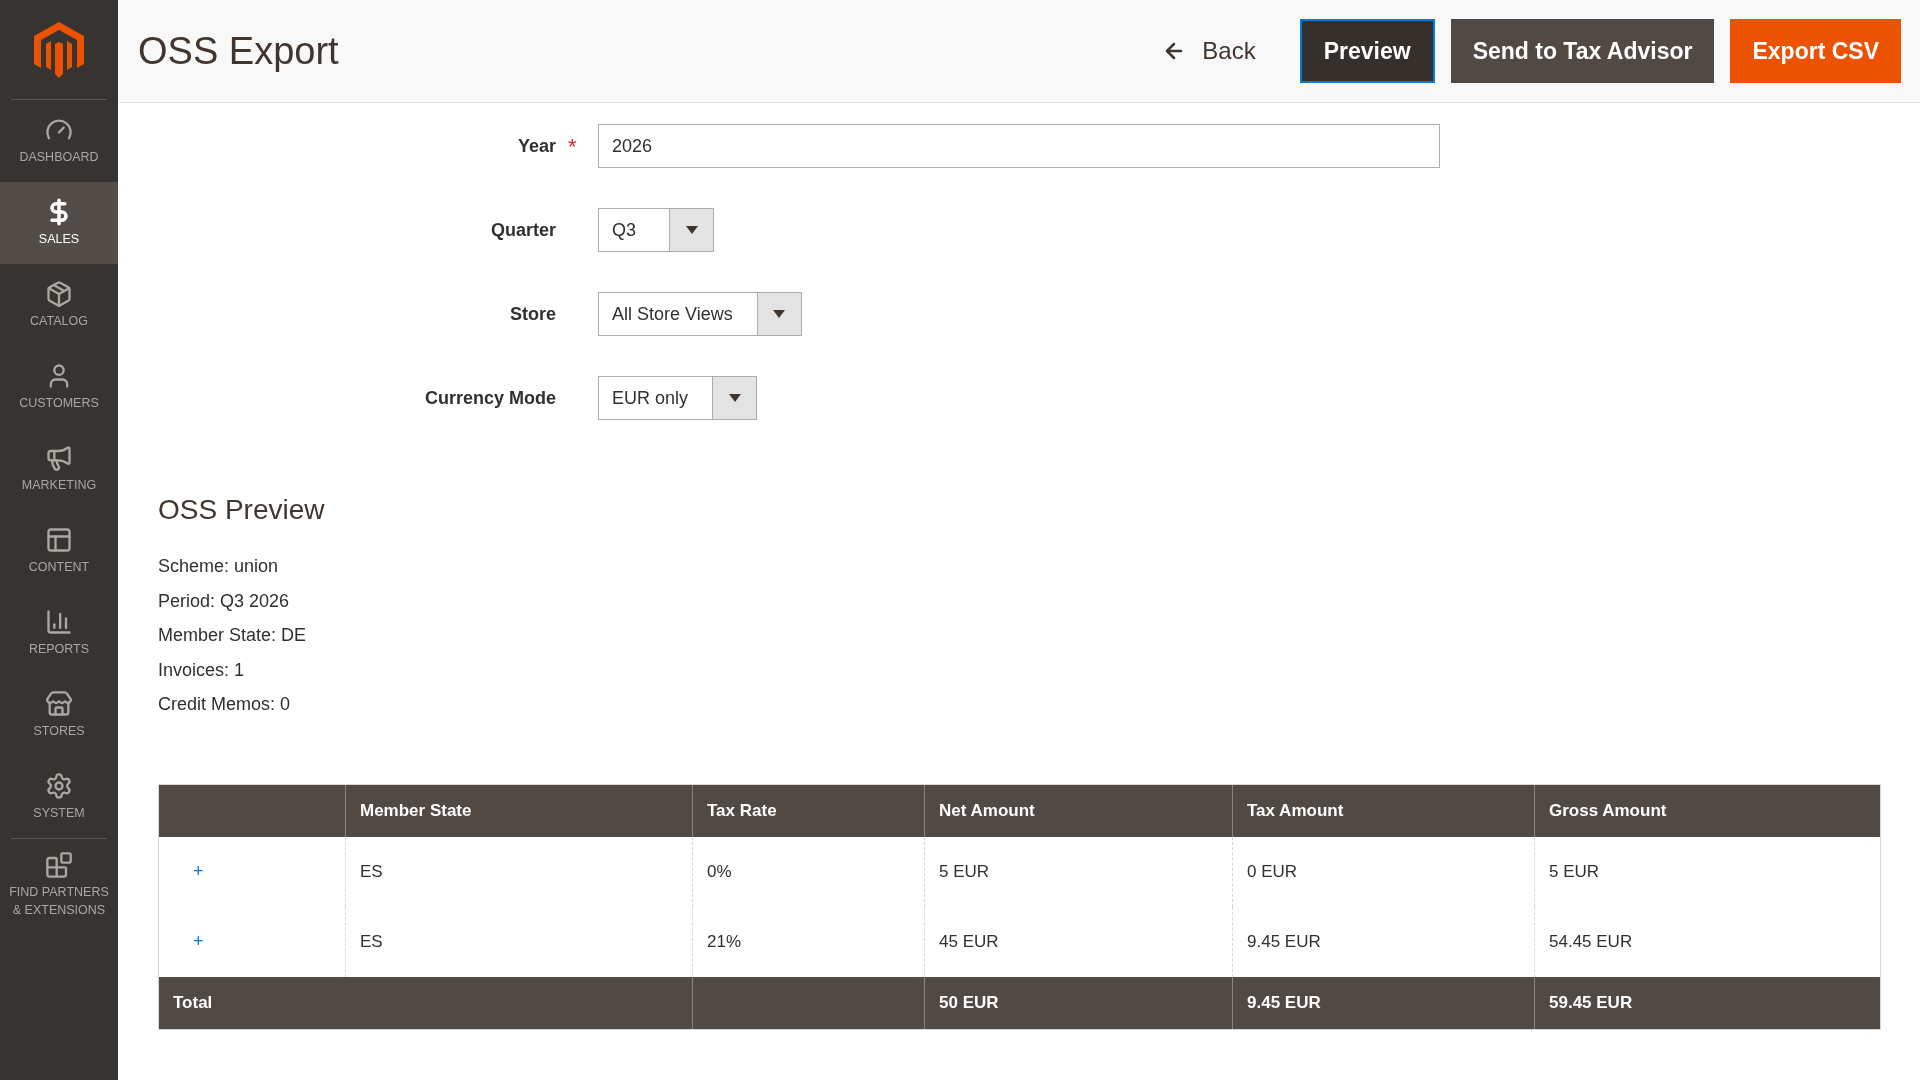 This screenshot has height=1080, width=1920. Describe the element at coordinates (59, 885) in the screenshot. I see `sidebar-item: FIND PARTNERS & EXTENSIONS` at that location.